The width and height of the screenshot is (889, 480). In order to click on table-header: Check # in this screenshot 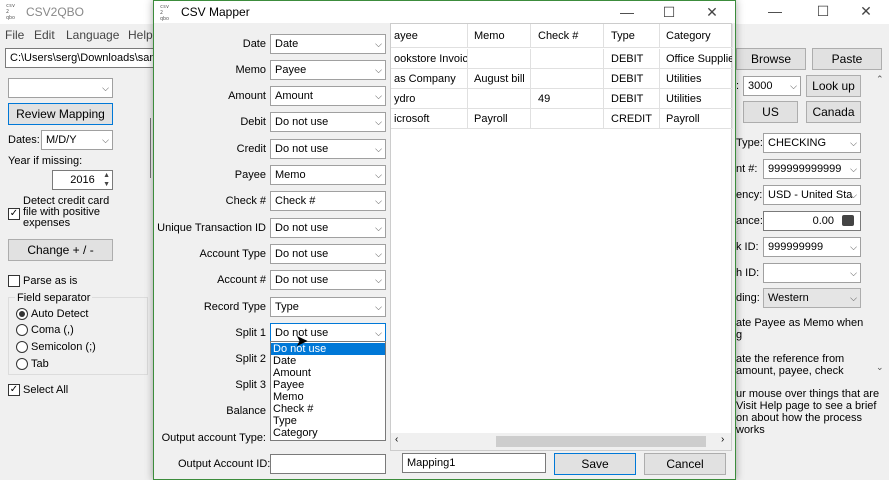, I will do `click(567, 36)`.